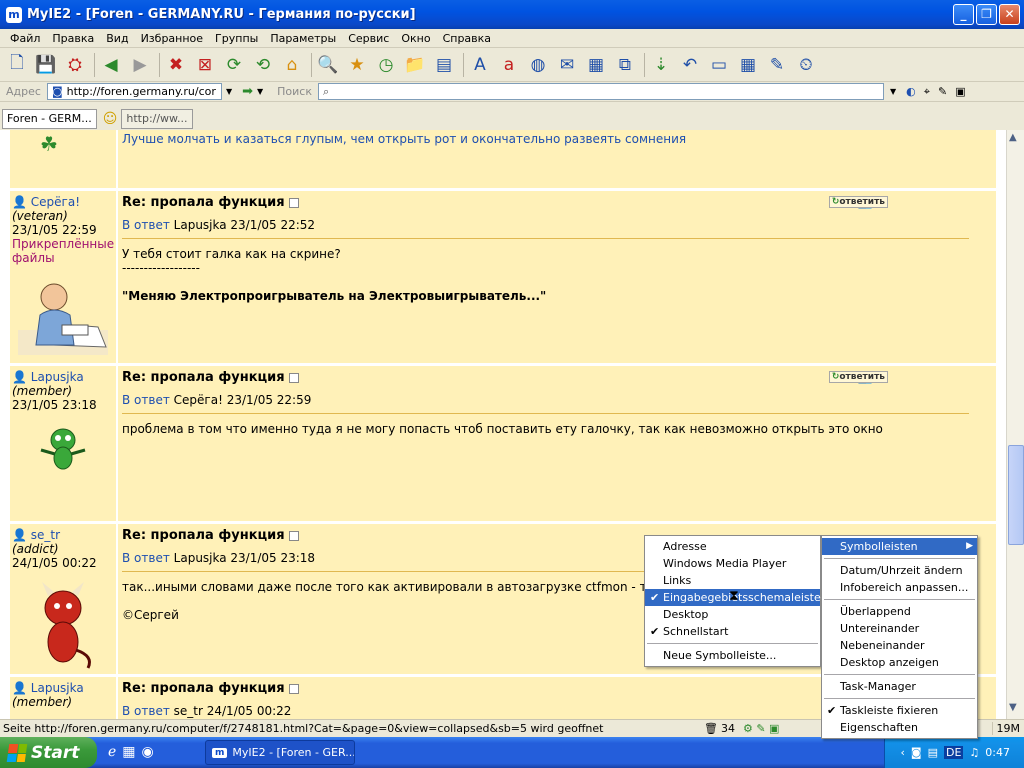 This screenshot has width=1024, height=768. Describe the element at coordinates (148, 752) in the screenshot. I see `media-player-icon: ◉` at that location.